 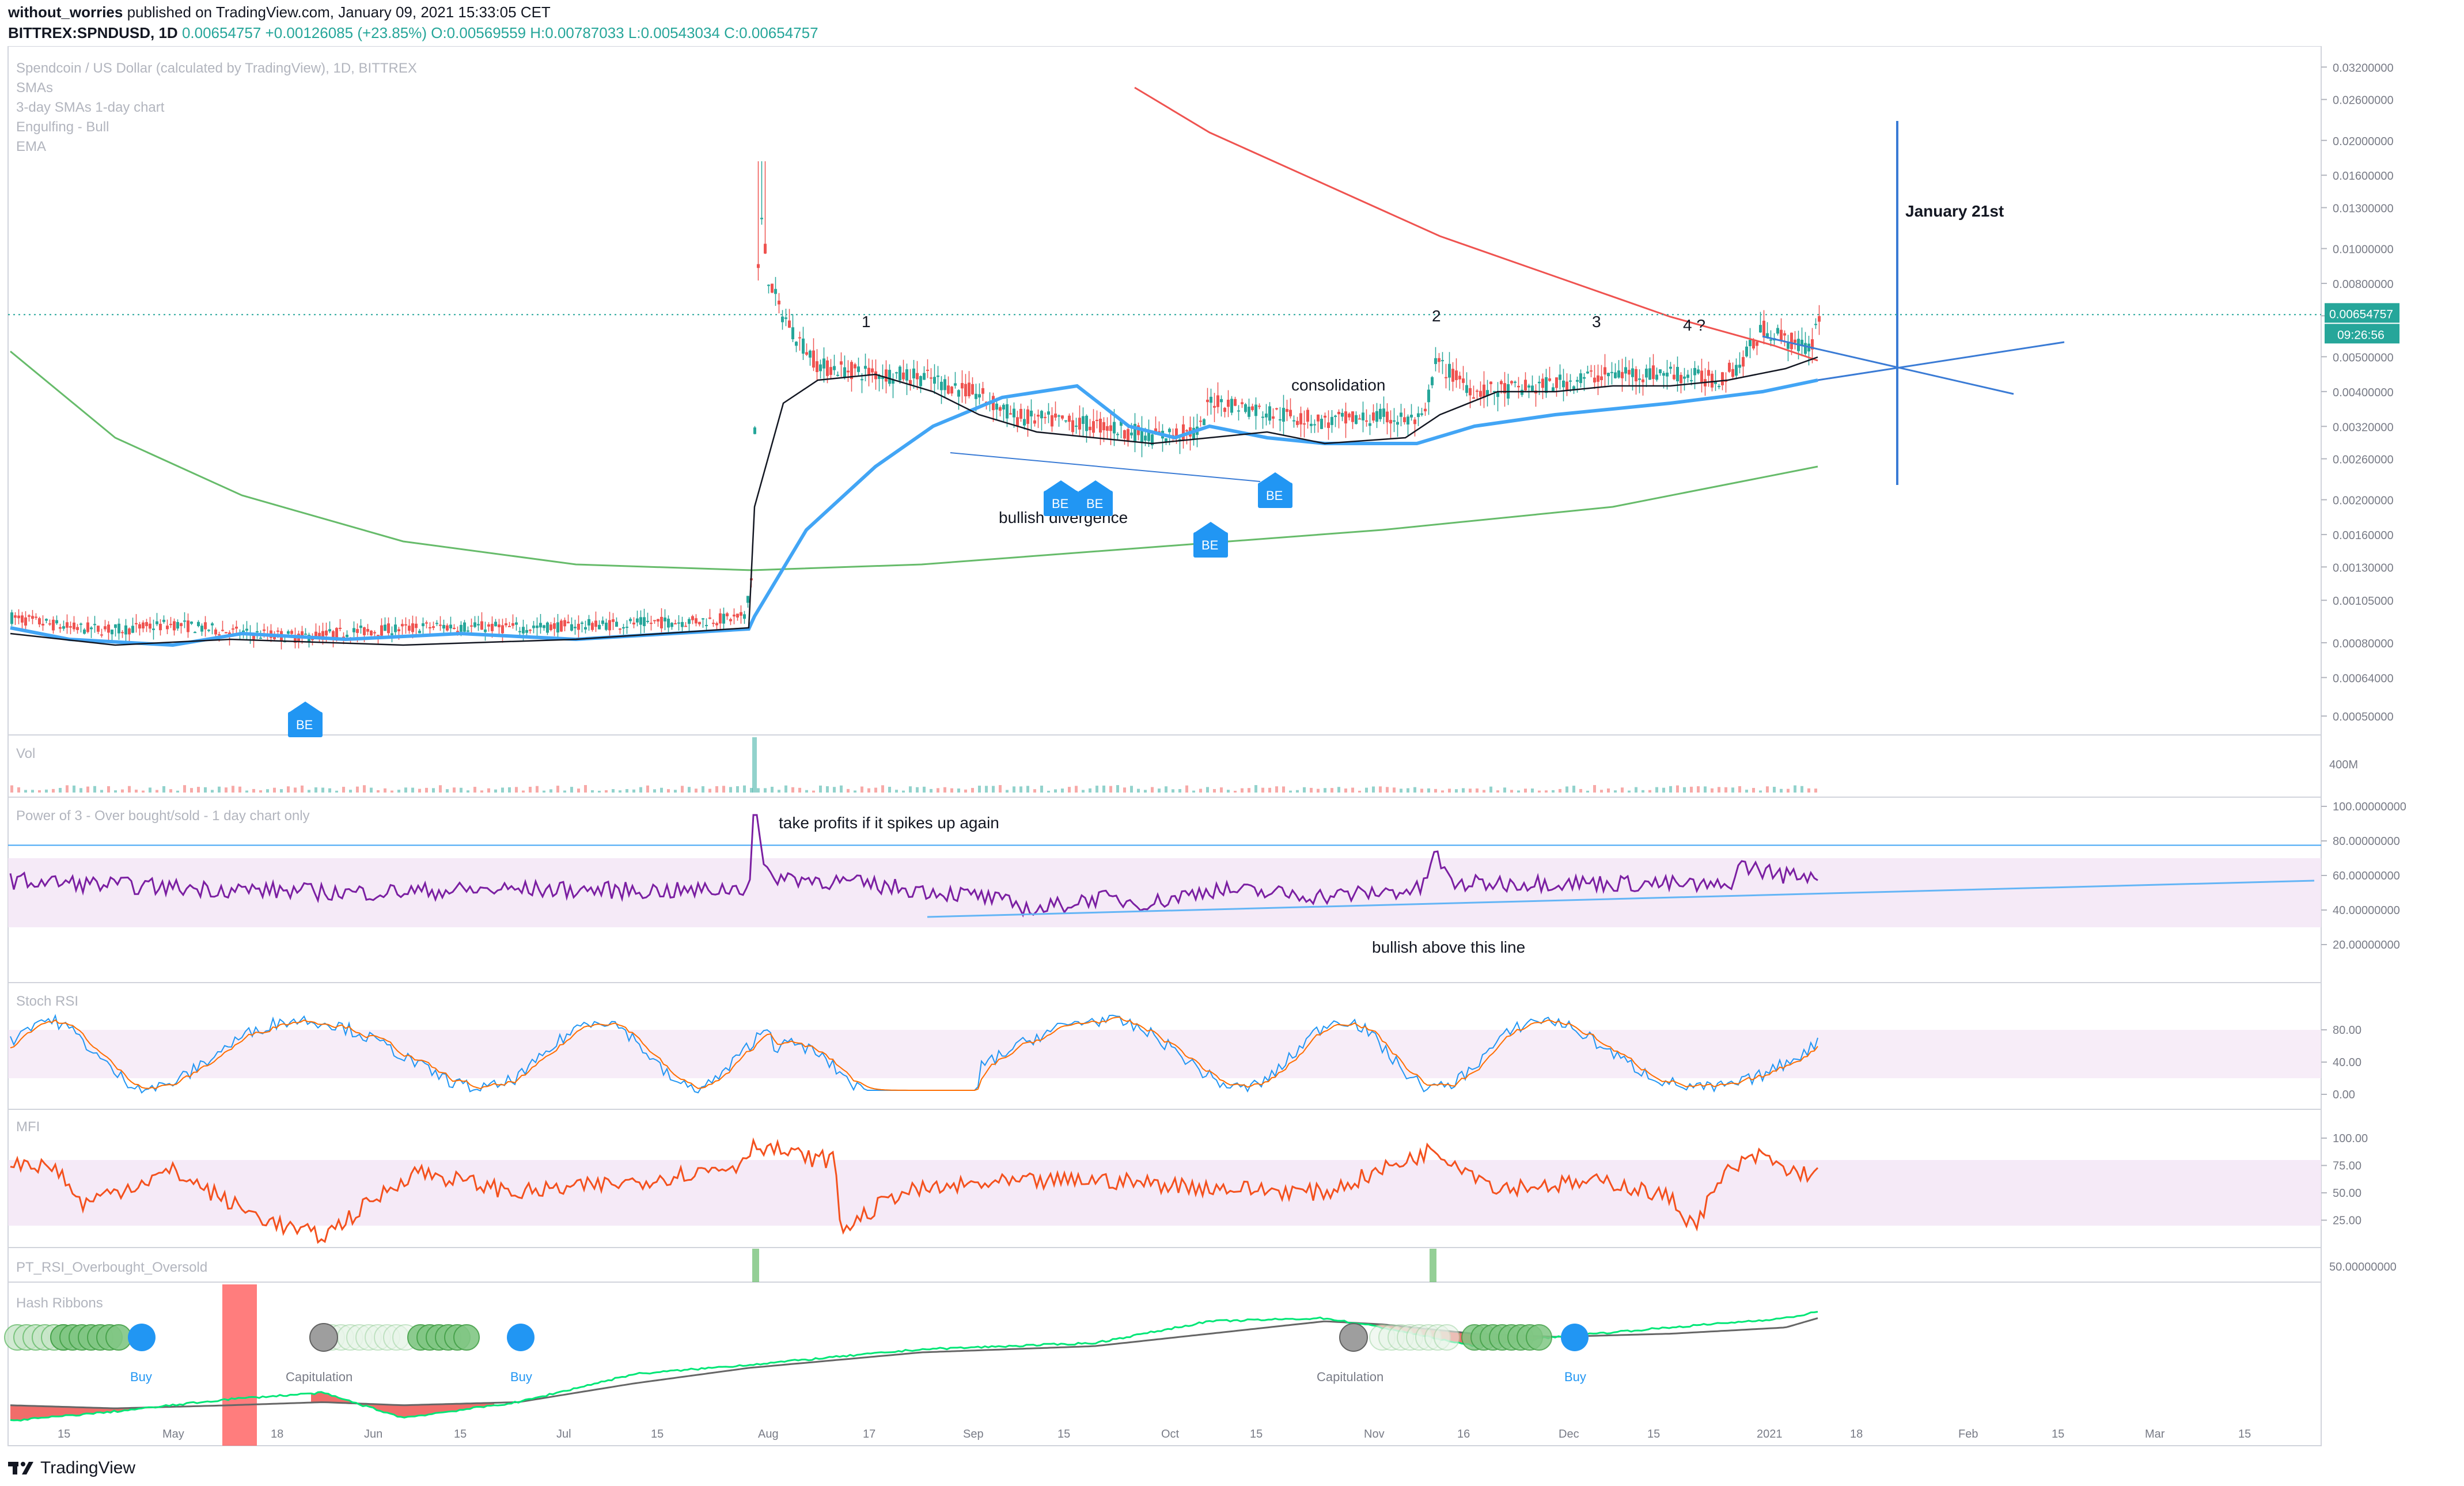 What do you see at coordinates (790, 604) in the screenshot?
I see `be-labels: BE BE BE BE BE` at bounding box center [790, 604].